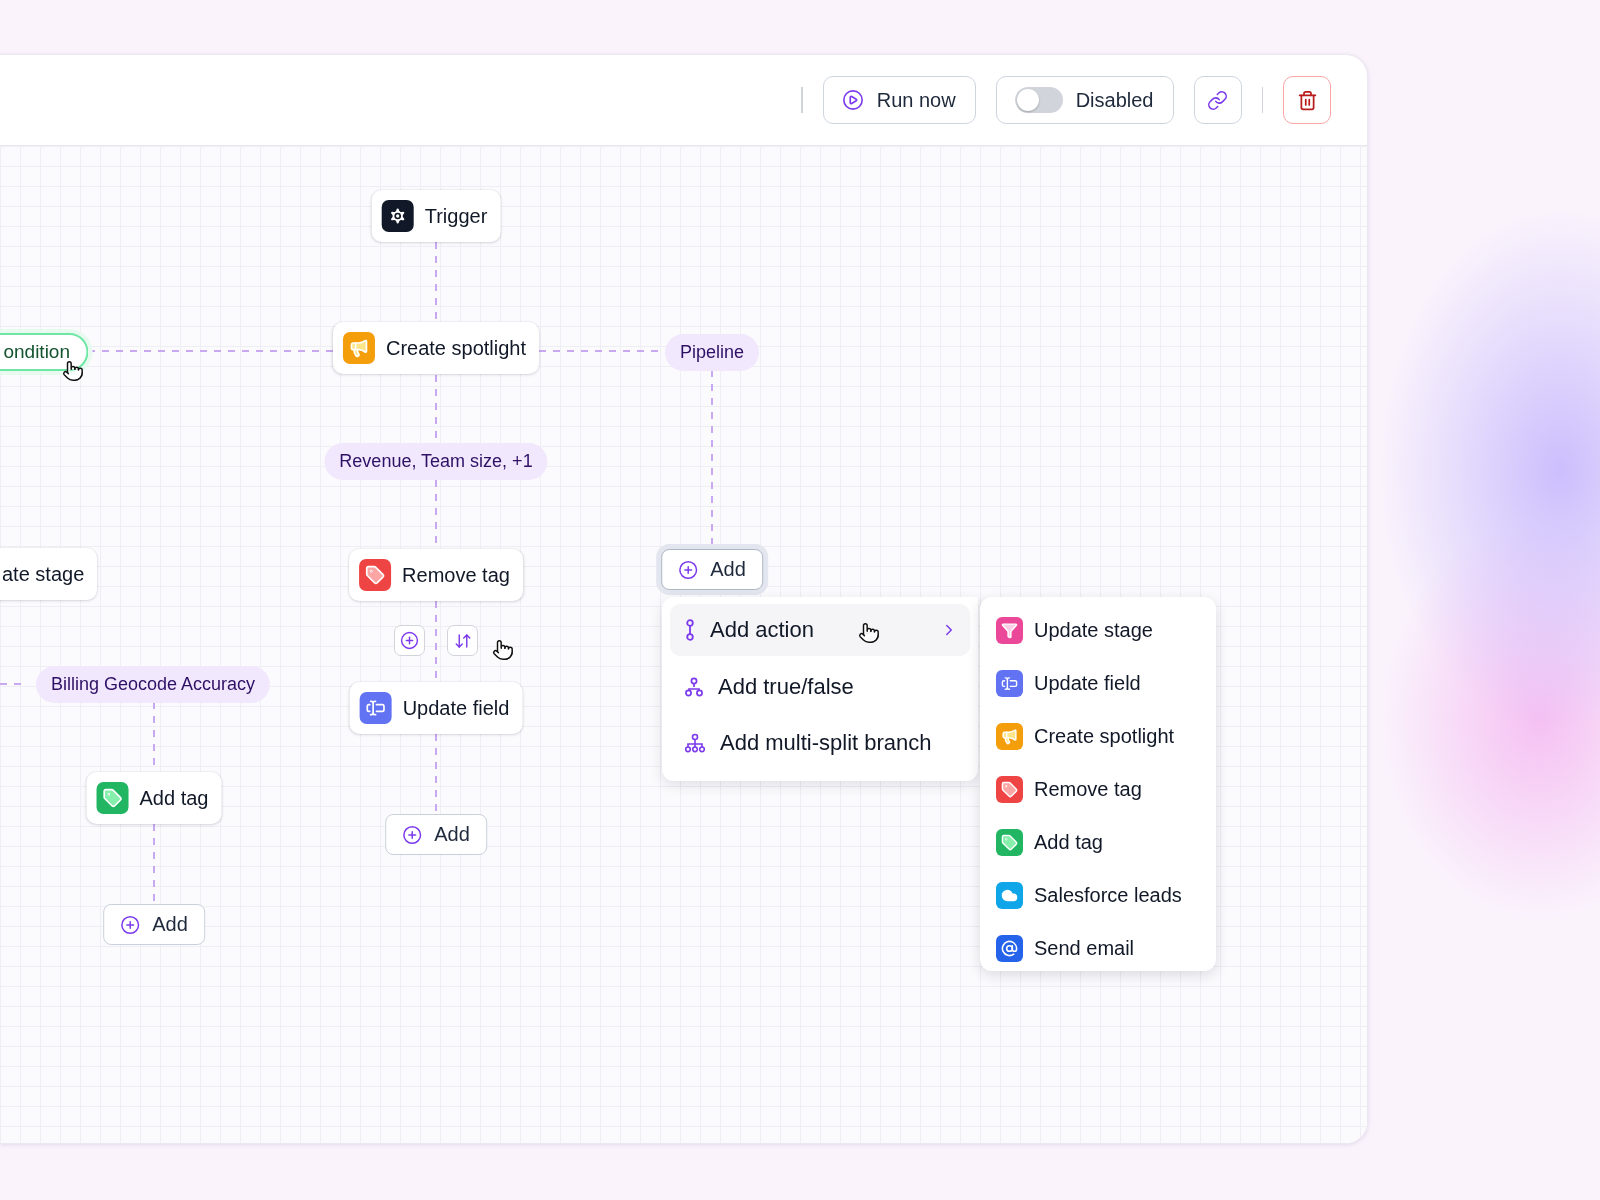 The width and height of the screenshot is (1600, 1200). What do you see at coordinates (174, 798) in the screenshot?
I see `node-label: Add tag` at bounding box center [174, 798].